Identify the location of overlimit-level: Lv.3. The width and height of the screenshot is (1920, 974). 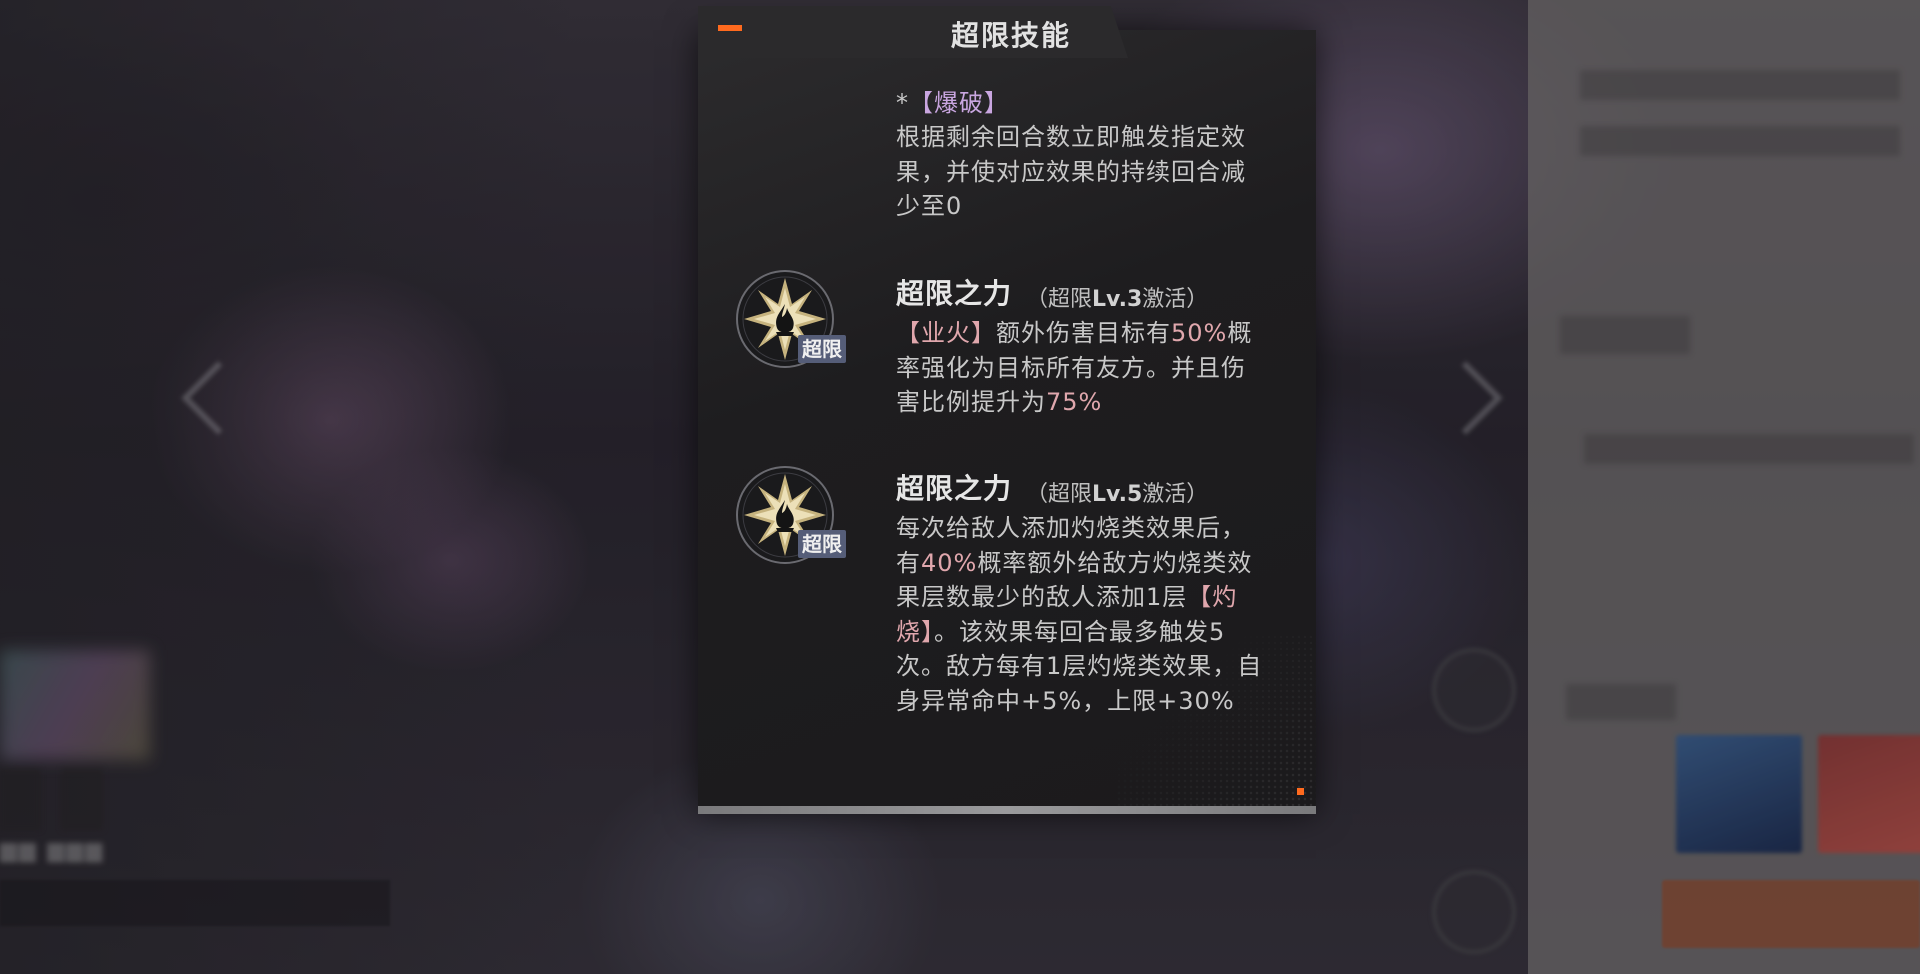
(1117, 299).